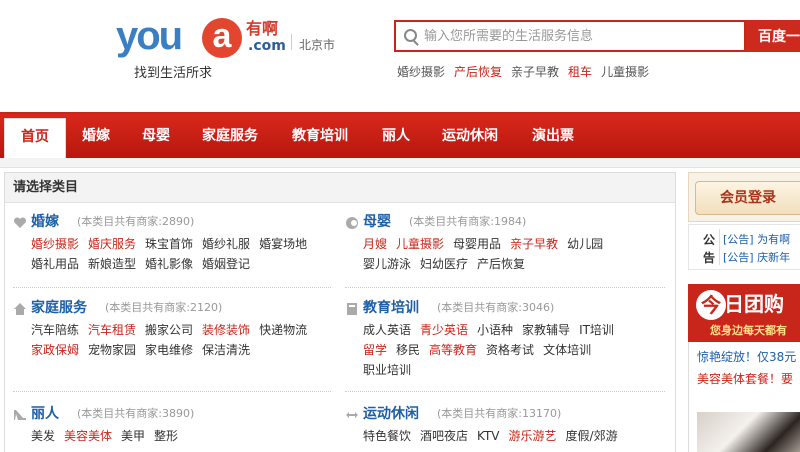 This screenshot has height=452, width=800. I want to click on category-title: 运动休闲, so click(391, 414).